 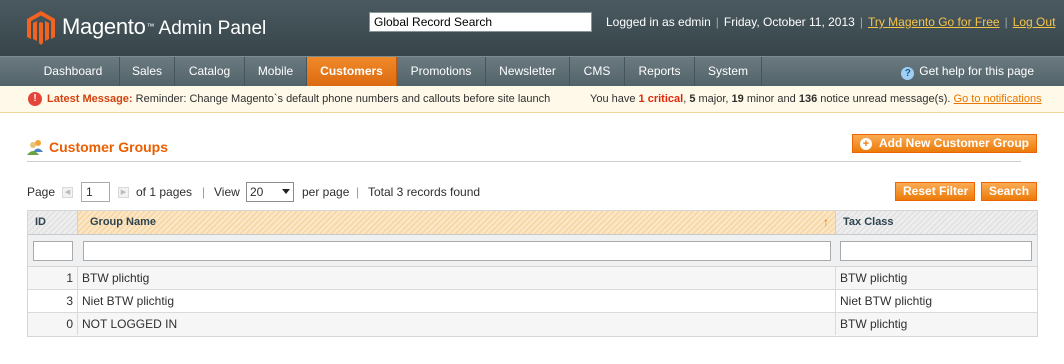 What do you see at coordinates (53, 251) in the screenshot?
I see `id-filter-input` at bounding box center [53, 251].